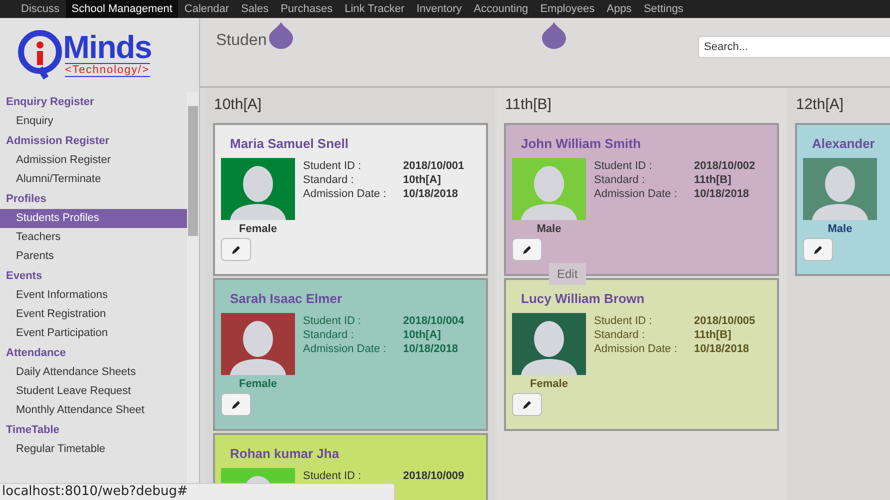  I want to click on student-card: Alexander Male, so click(842, 199).